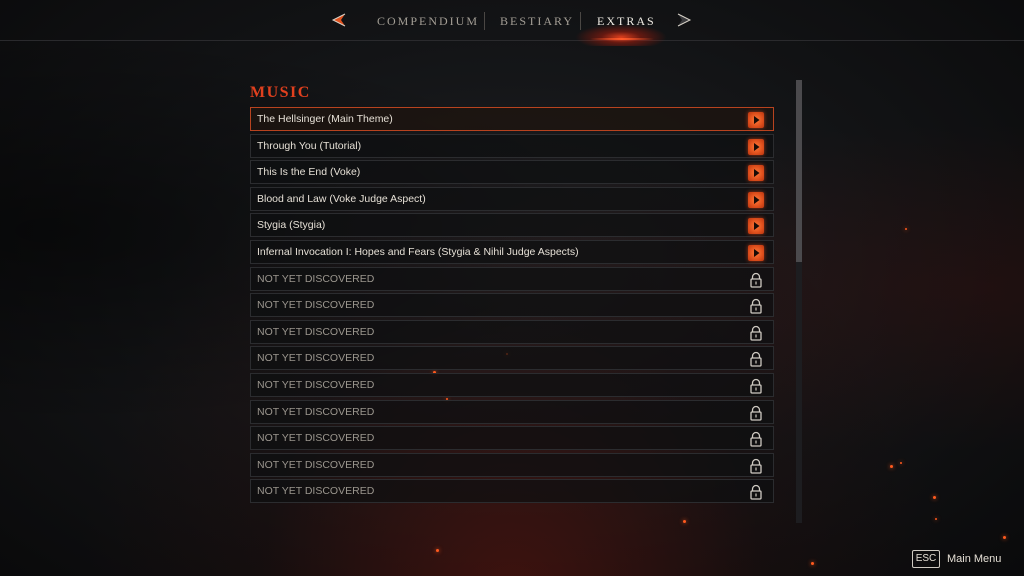 Image resolution: width=1024 pixels, height=576 pixels. Describe the element at coordinates (512, 119) in the screenshot. I see `track-row: The Hellsinger (Main Theme)` at that location.